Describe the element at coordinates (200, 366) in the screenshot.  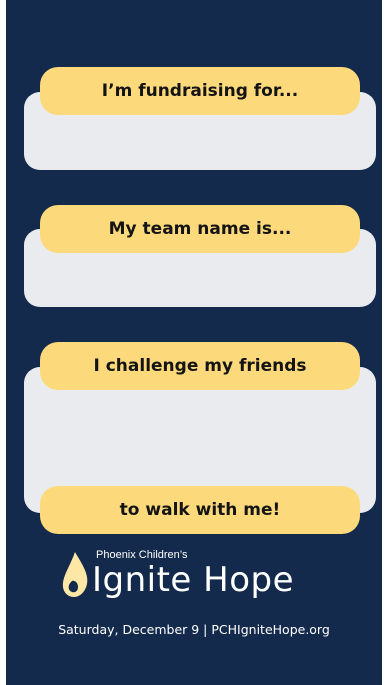
I see `challenge-prompt-label: I challenge my friends` at that location.